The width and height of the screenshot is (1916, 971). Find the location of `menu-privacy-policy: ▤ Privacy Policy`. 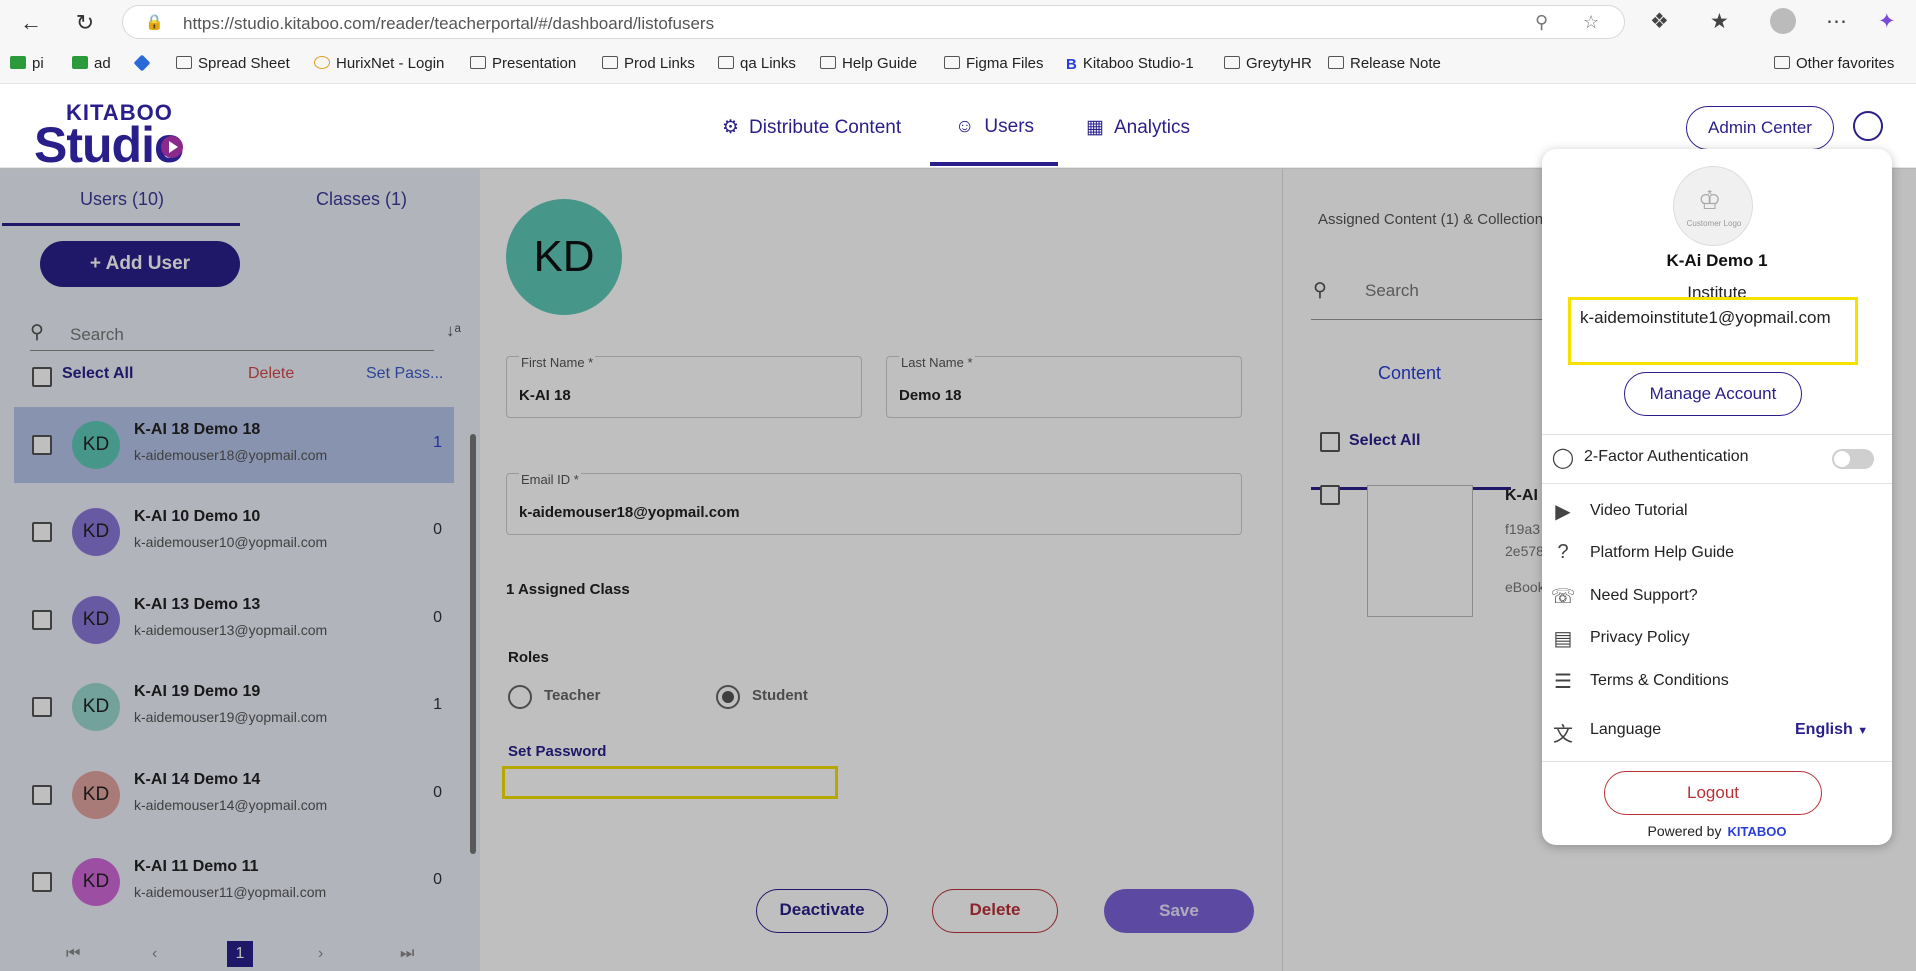

menu-privacy-policy: ▤ Privacy Policy is located at coordinates (1717, 640).